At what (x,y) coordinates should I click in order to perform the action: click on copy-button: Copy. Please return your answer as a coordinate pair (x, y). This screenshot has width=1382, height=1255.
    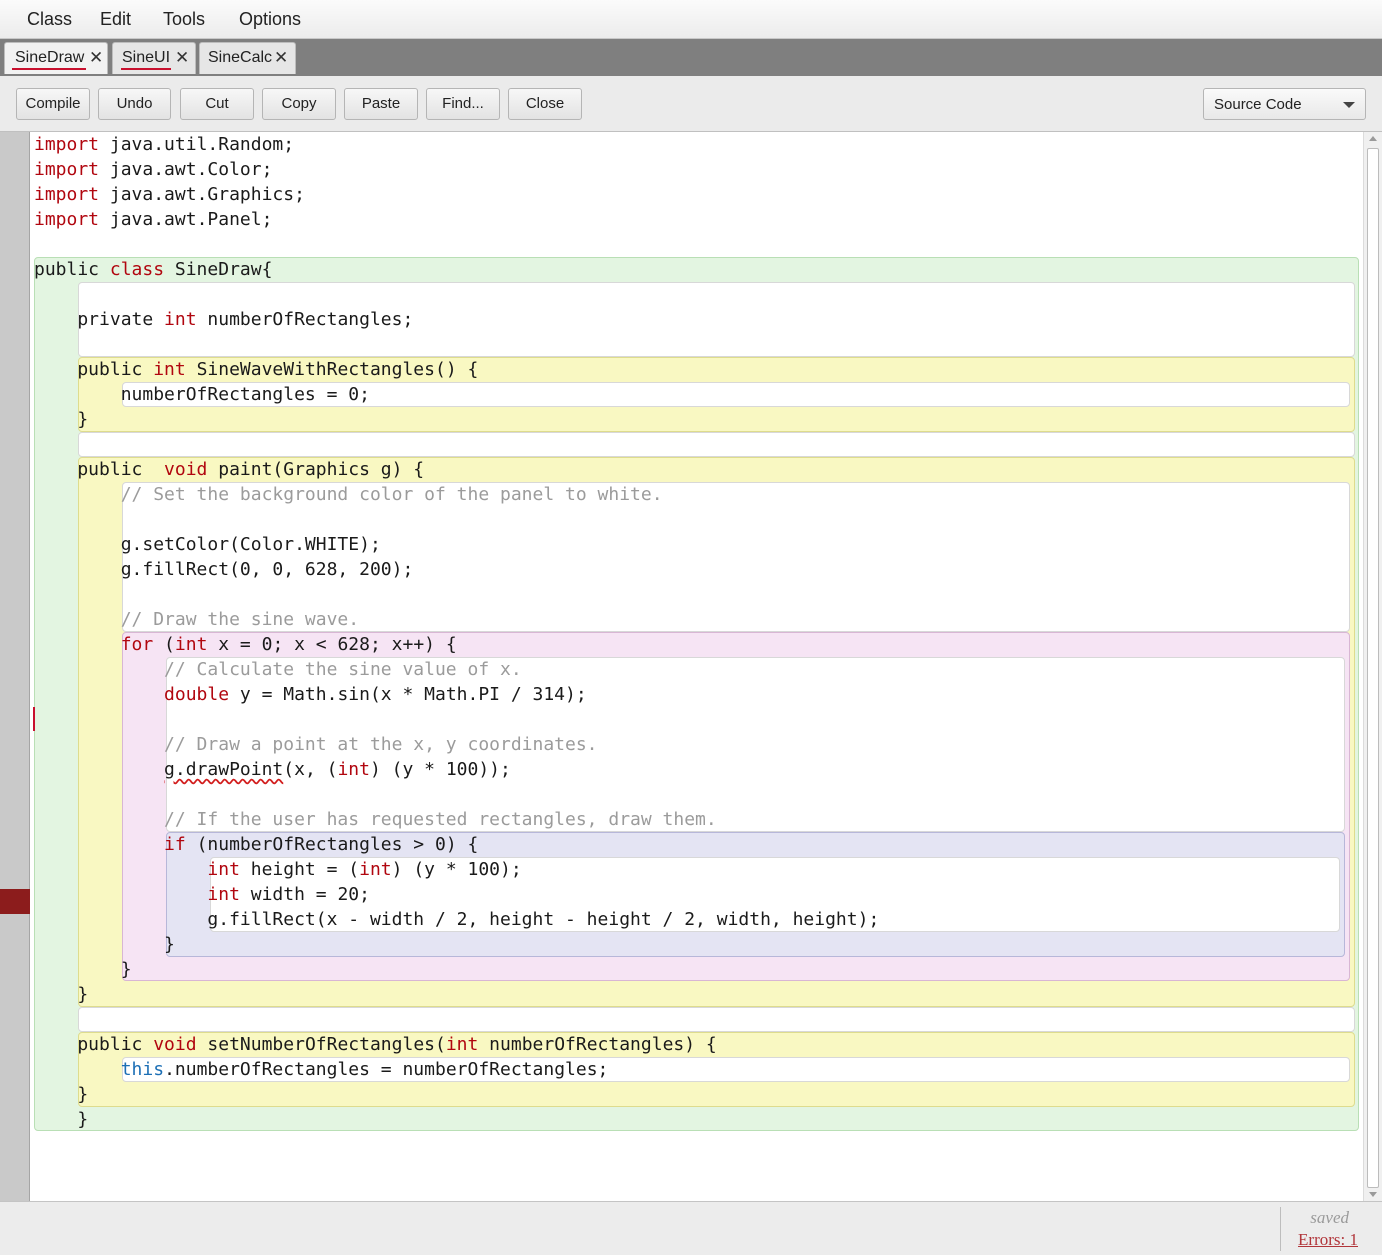
    Looking at the image, I should click on (299, 104).